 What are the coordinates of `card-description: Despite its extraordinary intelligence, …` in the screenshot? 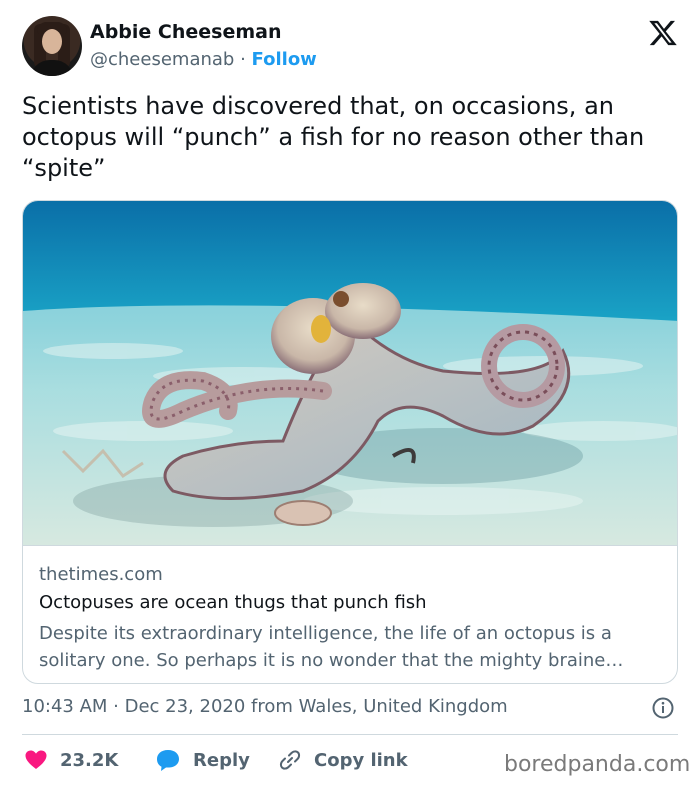 It's located at (331, 647).